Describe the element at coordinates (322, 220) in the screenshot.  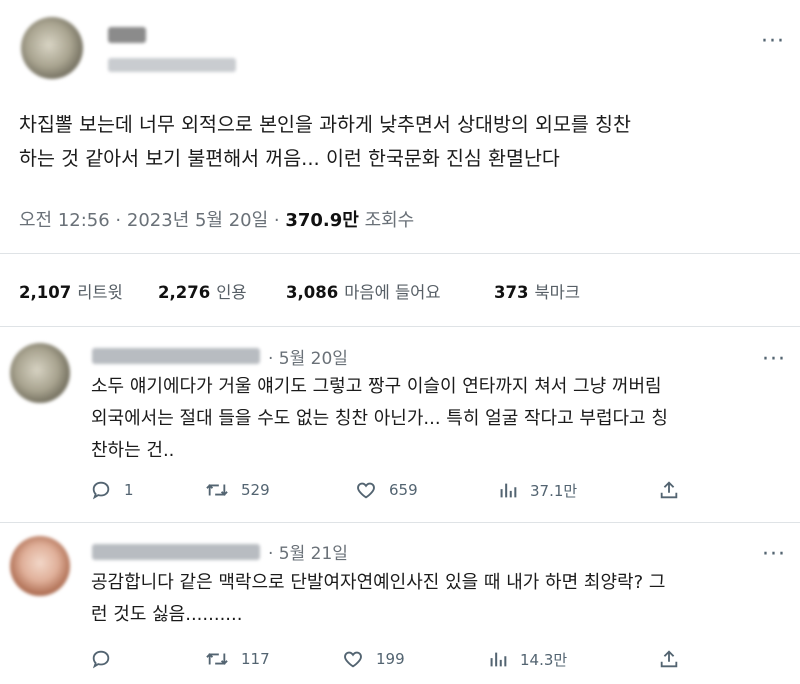
I see `views-count: 370.9만` at that location.